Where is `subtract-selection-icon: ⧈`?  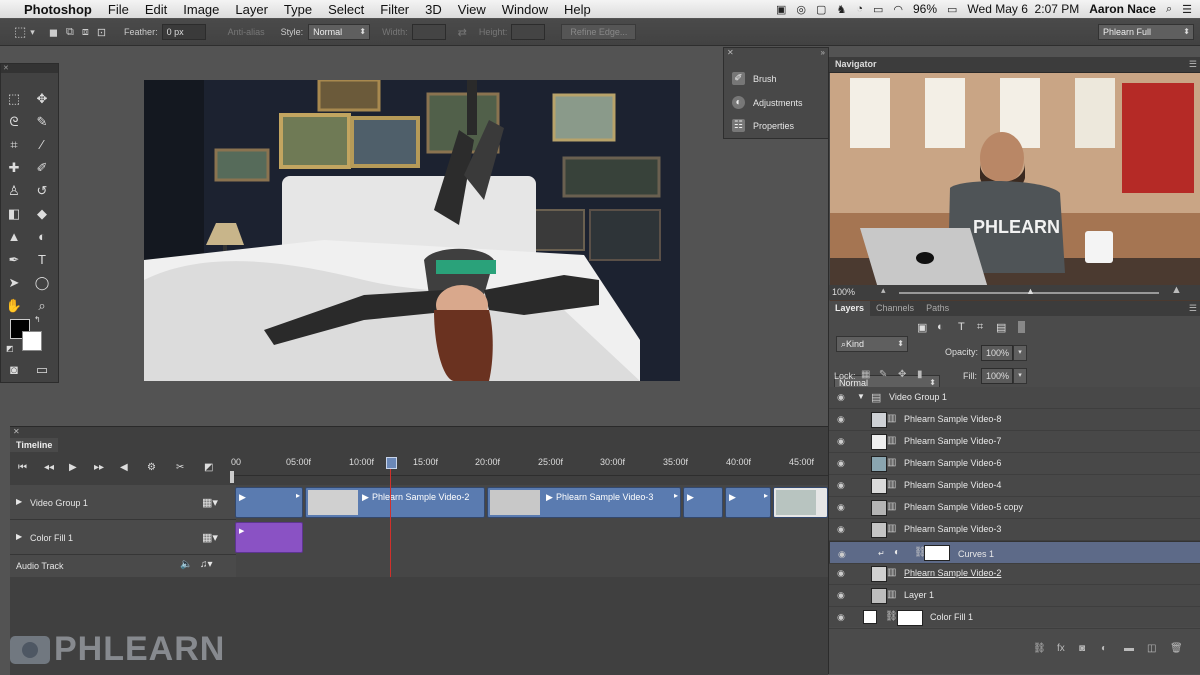 subtract-selection-icon: ⧈ is located at coordinates (85, 32).